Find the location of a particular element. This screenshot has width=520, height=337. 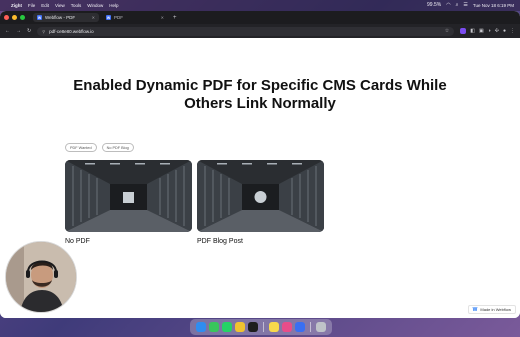

new-tab-button: + is located at coordinates (175, 18).